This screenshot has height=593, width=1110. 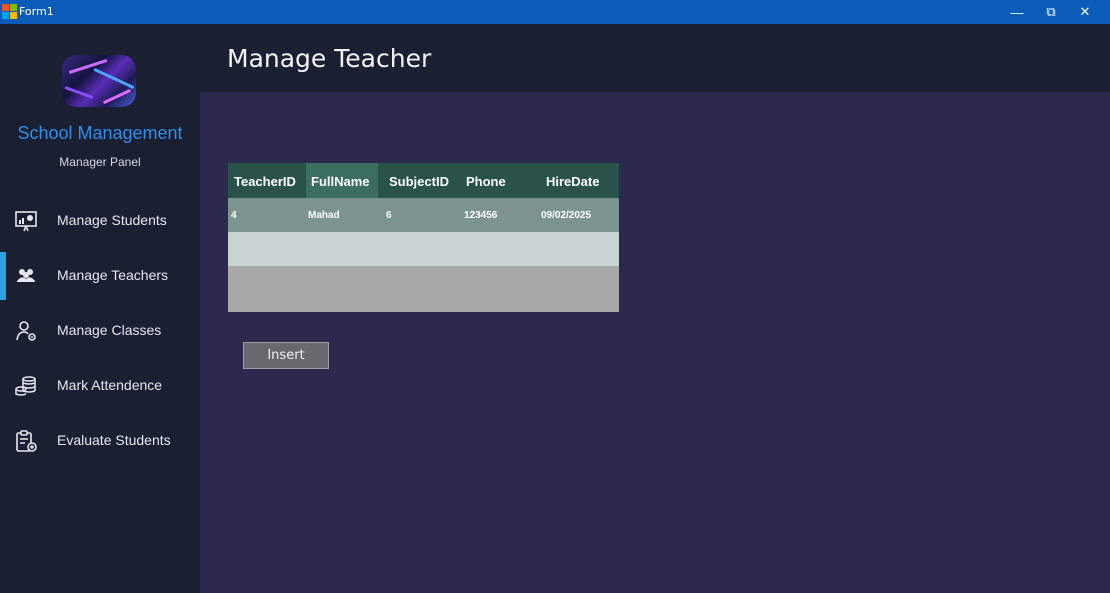 What do you see at coordinates (110, 385) in the screenshot?
I see `sidebar-item-label: Mark Attendence` at bounding box center [110, 385].